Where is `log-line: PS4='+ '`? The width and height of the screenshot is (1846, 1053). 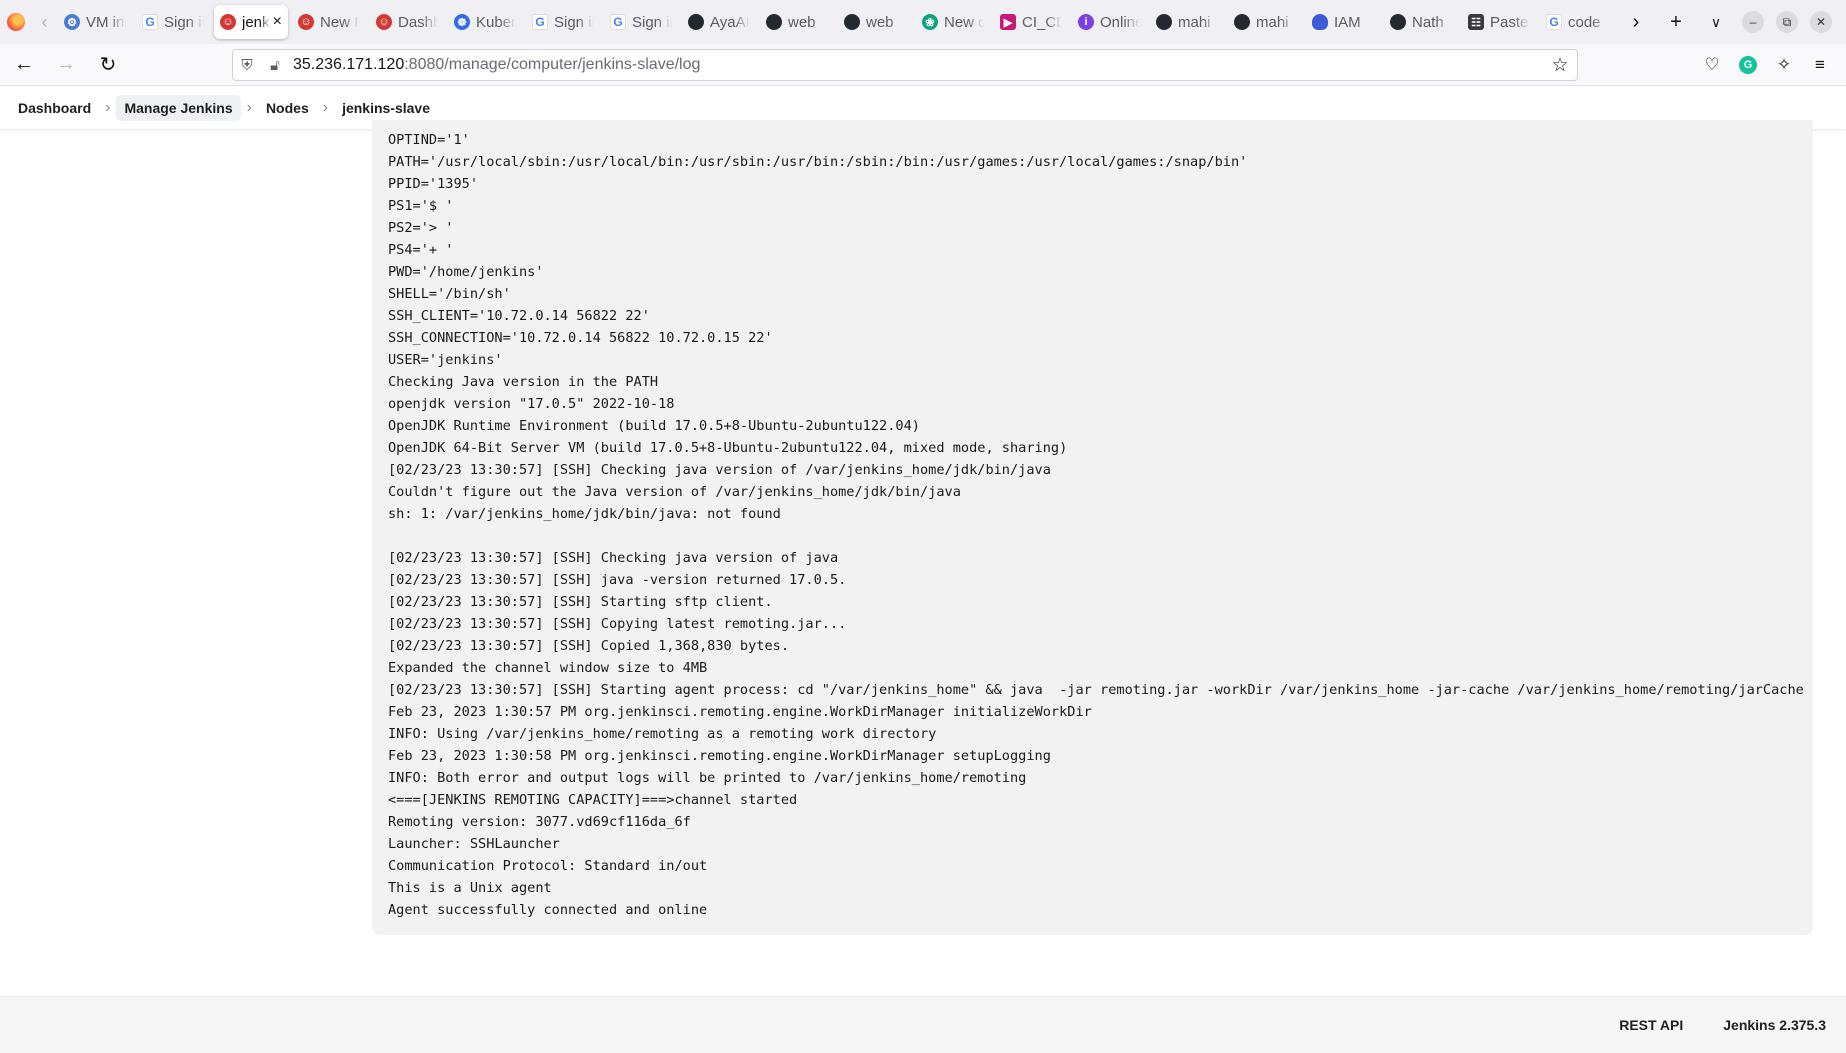 log-line: PS4='+ ' is located at coordinates (421, 250).